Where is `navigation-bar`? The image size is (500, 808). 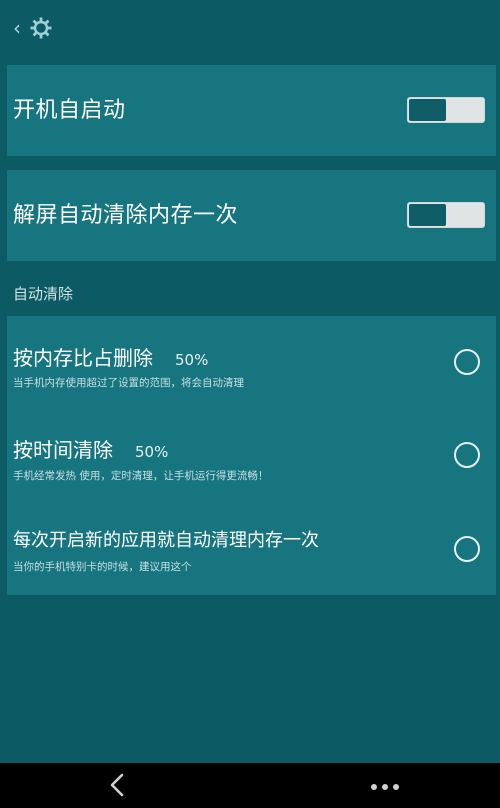
navigation-bar is located at coordinates (250, 785).